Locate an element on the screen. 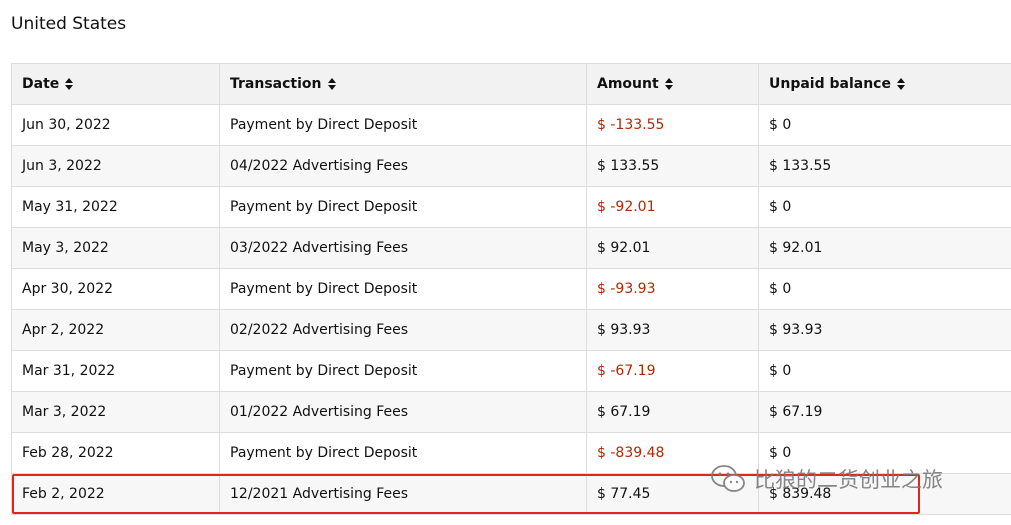  cell-unpaid-balance: $ 133.55 is located at coordinates (884, 166).